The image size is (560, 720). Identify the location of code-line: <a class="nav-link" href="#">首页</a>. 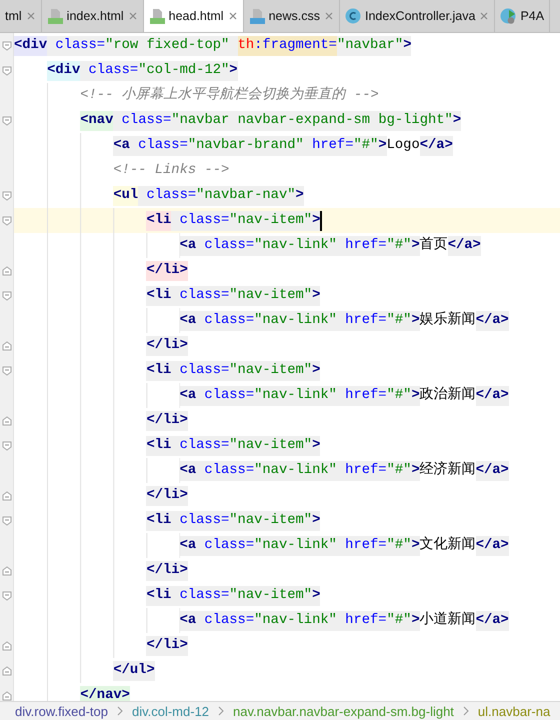
(247, 245).